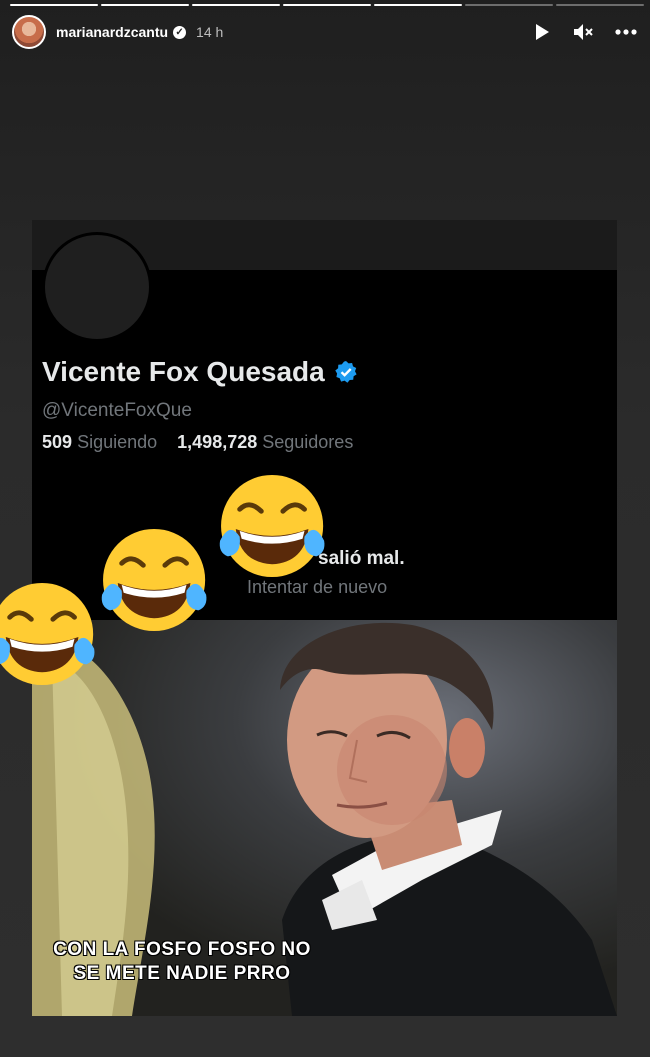  I want to click on verified-icon: ✓, so click(180, 32).